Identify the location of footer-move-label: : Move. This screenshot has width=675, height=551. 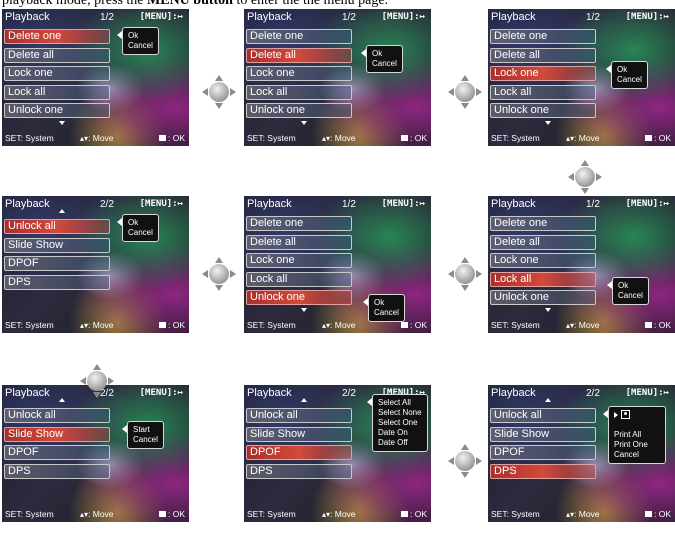
(343, 514).